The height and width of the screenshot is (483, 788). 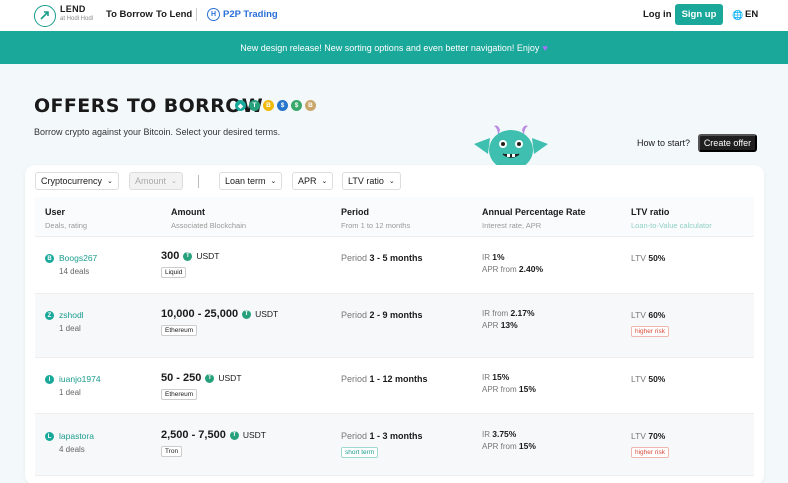 What do you see at coordinates (522, 313) in the screenshot?
I see `ir-value: 2.17%` at bounding box center [522, 313].